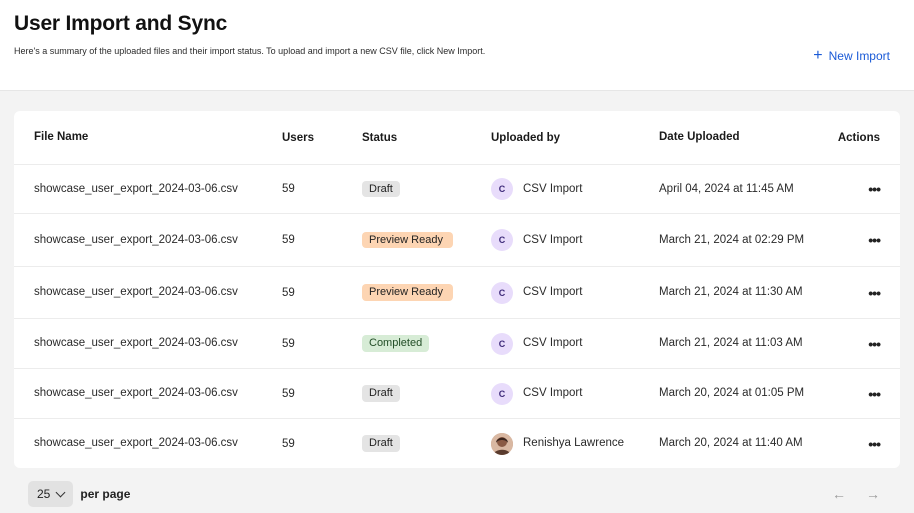 The width and height of the screenshot is (914, 513). What do you see at coordinates (731, 292) in the screenshot?
I see `date-uploaded-cell: March 21, 2024 at 11:30 AM` at bounding box center [731, 292].